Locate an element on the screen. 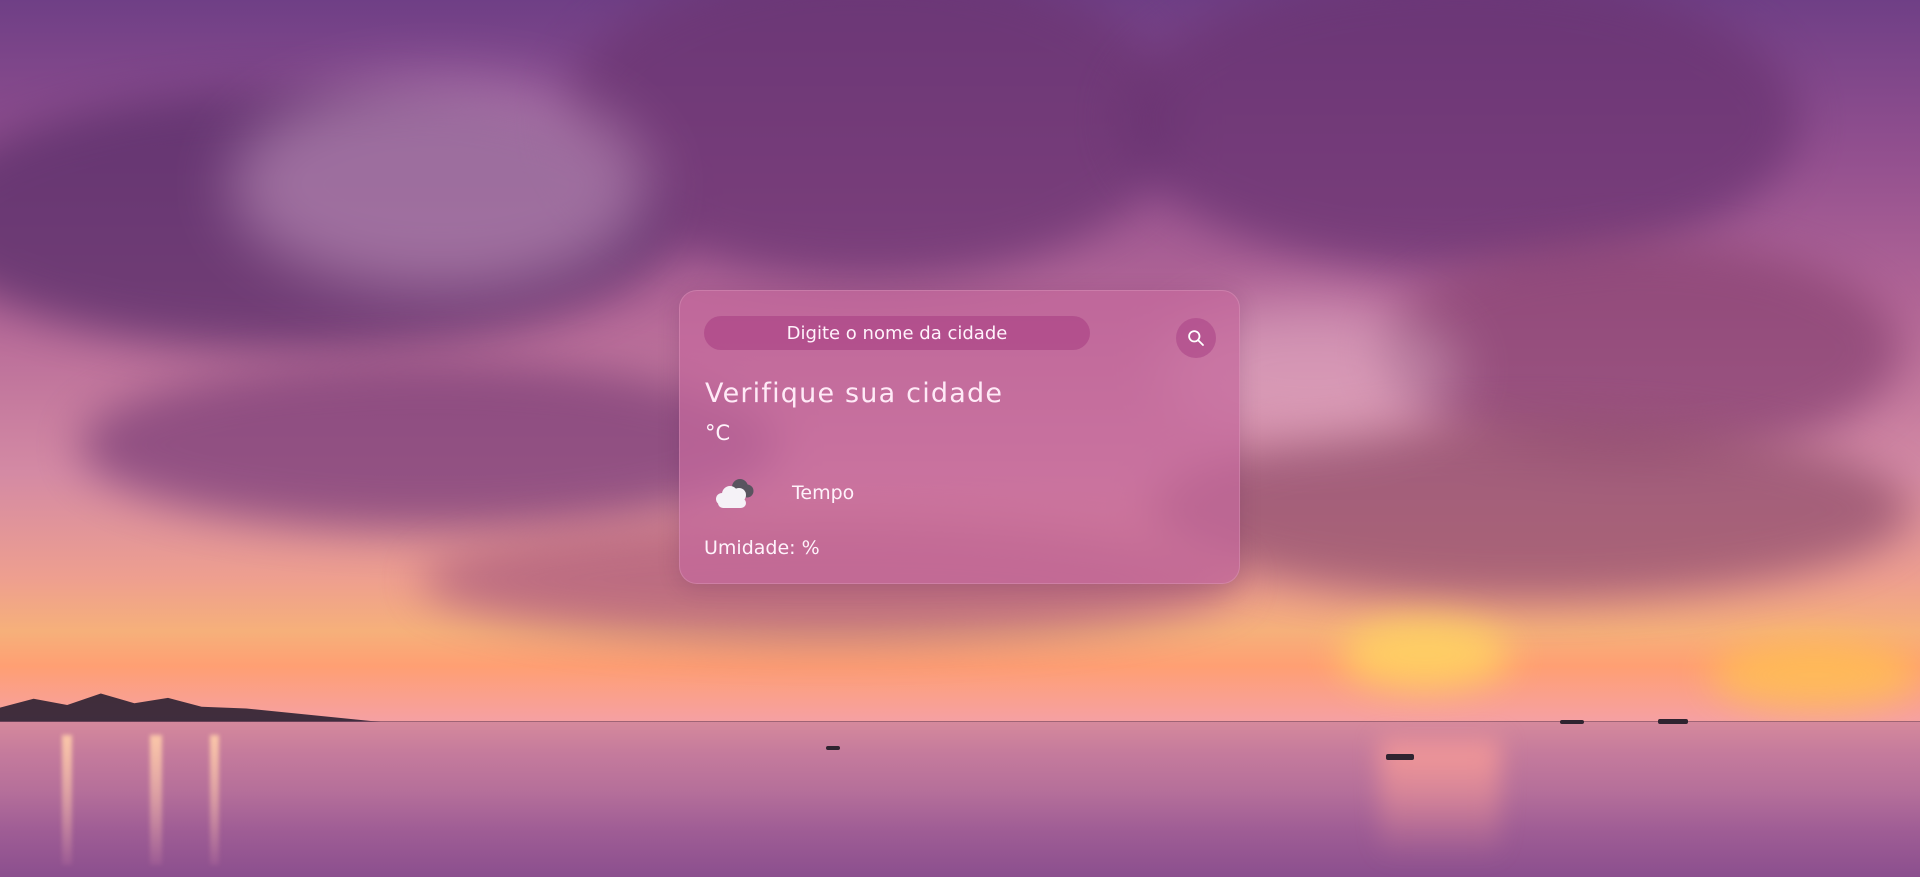 The width and height of the screenshot is (1920, 877). city-title: Verifique sua cidade is located at coordinates (854, 393).